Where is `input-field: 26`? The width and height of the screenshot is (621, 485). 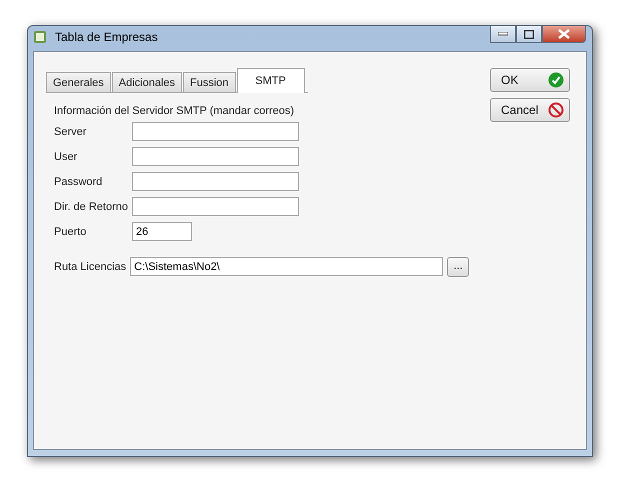
input-field: 26 is located at coordinates (162, 231).